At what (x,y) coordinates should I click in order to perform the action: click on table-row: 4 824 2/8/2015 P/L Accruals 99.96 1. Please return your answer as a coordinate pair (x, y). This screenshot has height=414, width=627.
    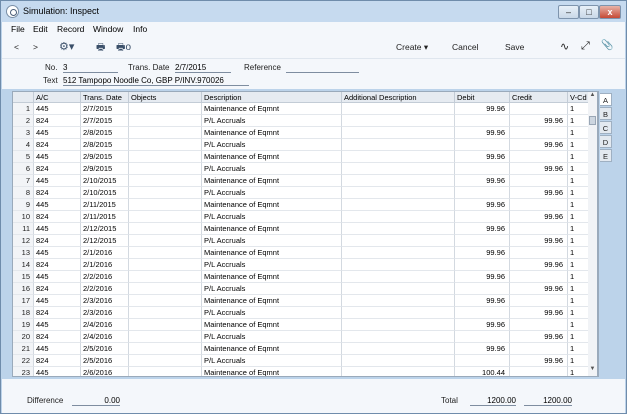
    Looking at the image, I should click on (305, 145).